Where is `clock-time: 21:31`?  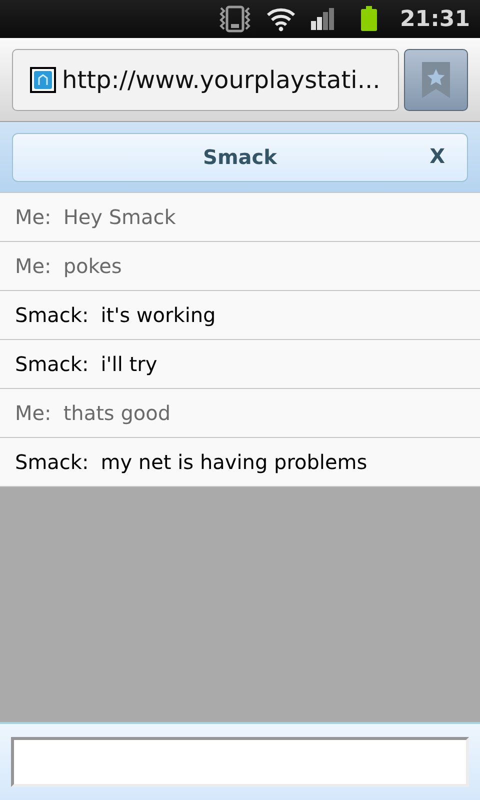 clock-time: 21:31 is located at coordinates (435, 19).